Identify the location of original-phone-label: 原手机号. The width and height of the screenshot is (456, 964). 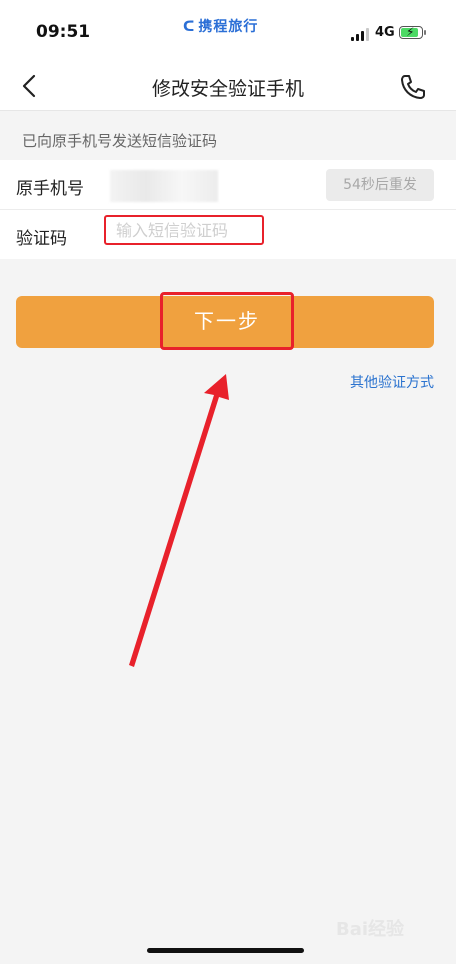
(50, 189).